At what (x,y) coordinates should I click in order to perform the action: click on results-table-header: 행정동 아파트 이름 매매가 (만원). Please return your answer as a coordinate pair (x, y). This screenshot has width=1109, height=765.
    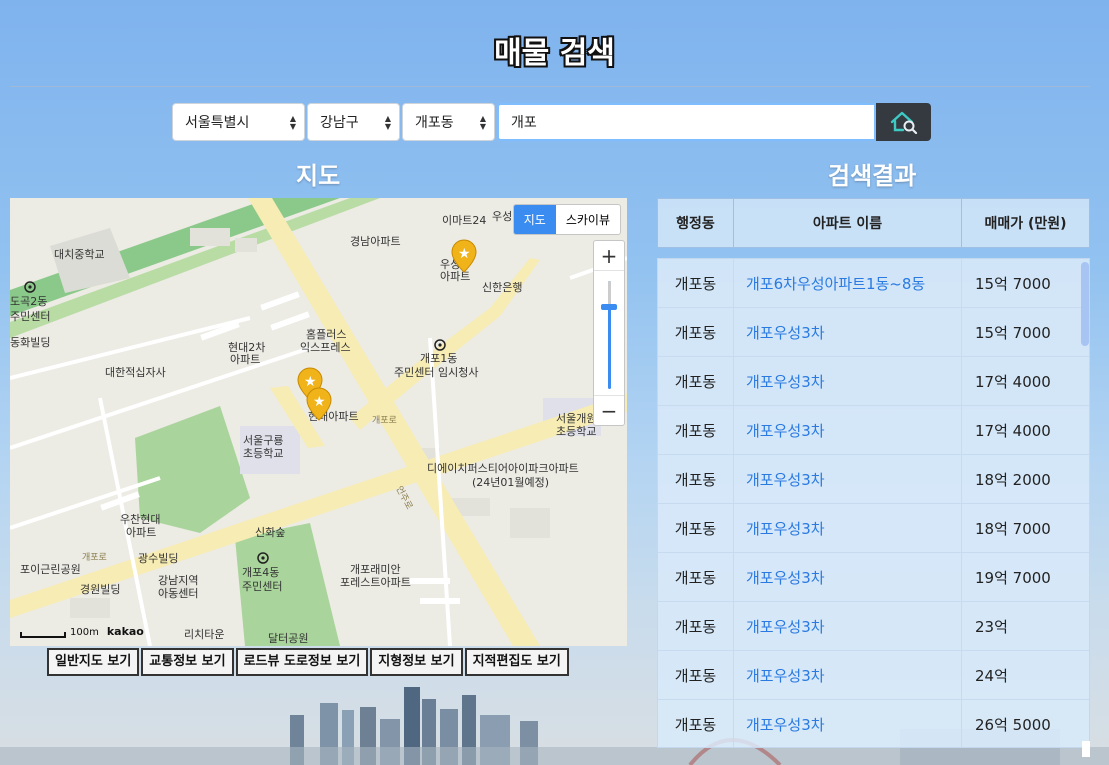
    Looking at the image, I should click on (873, 223).